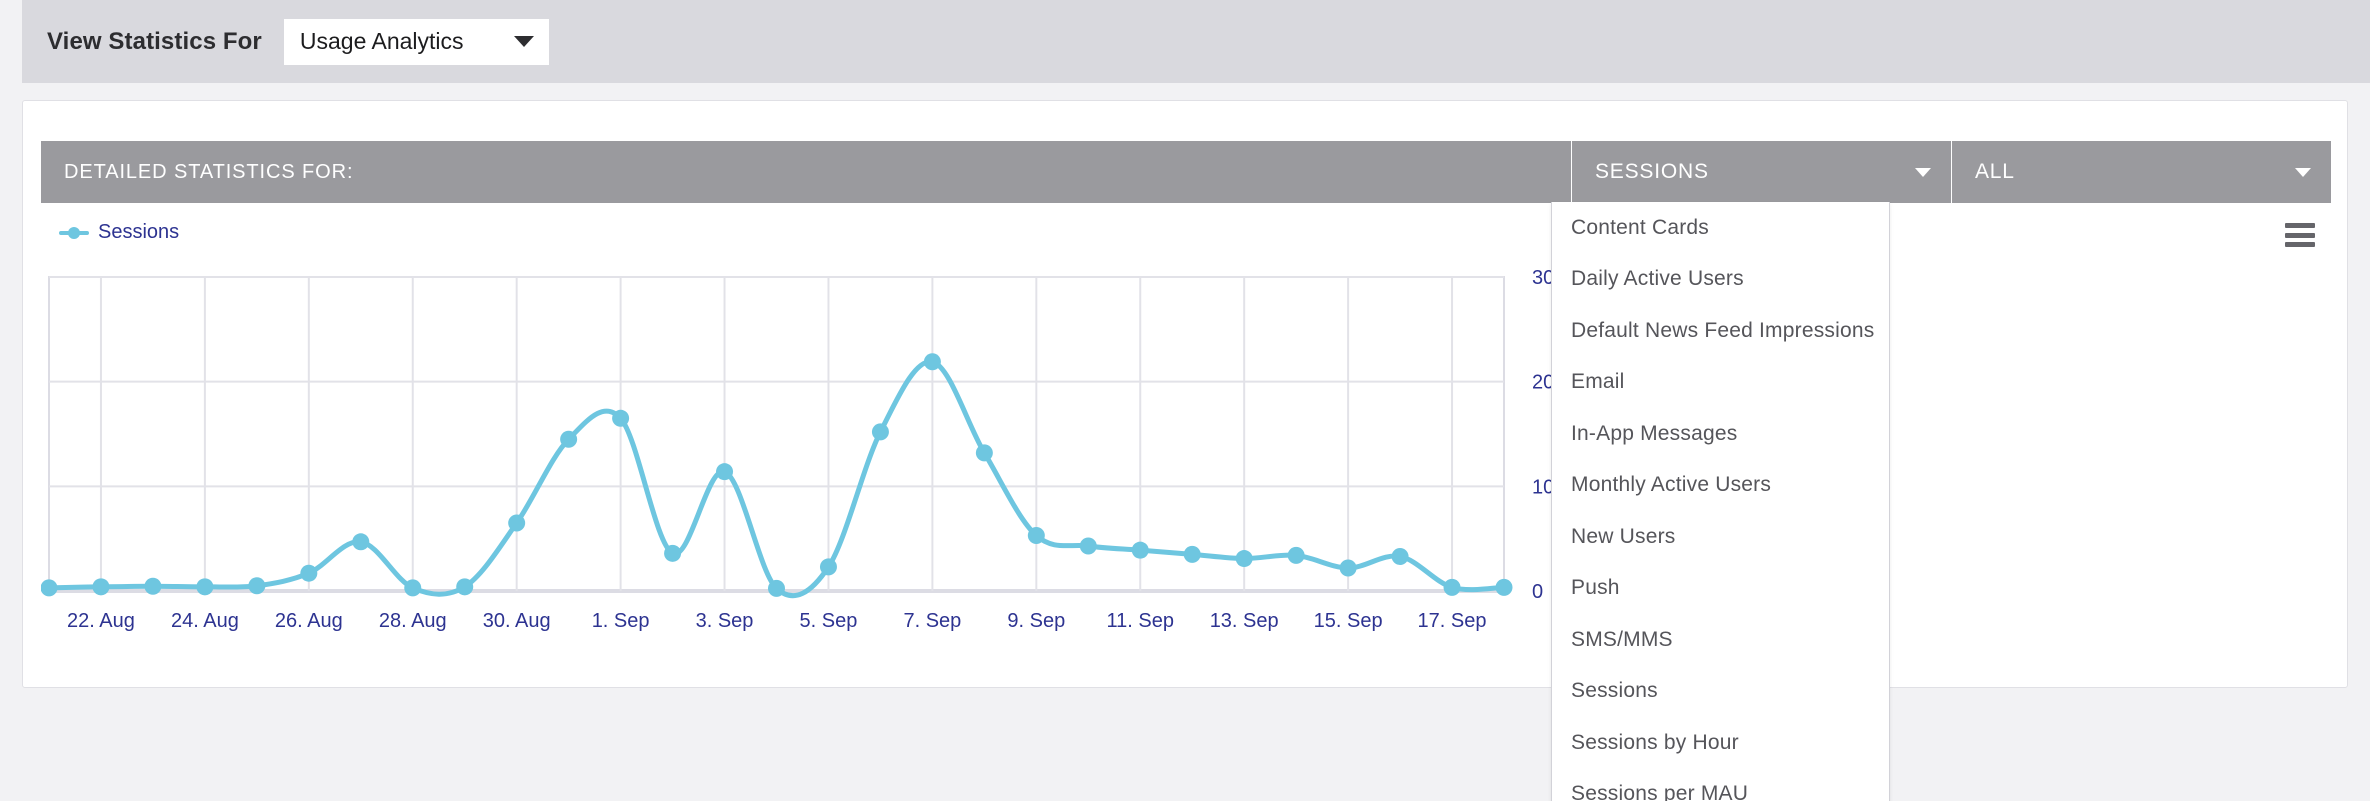  What do you see at coordinates (1720, 434) in the screenshot?
I see `dropdown-item-in-app-messages: In-App Messages` at bounding box center [1720, 434].